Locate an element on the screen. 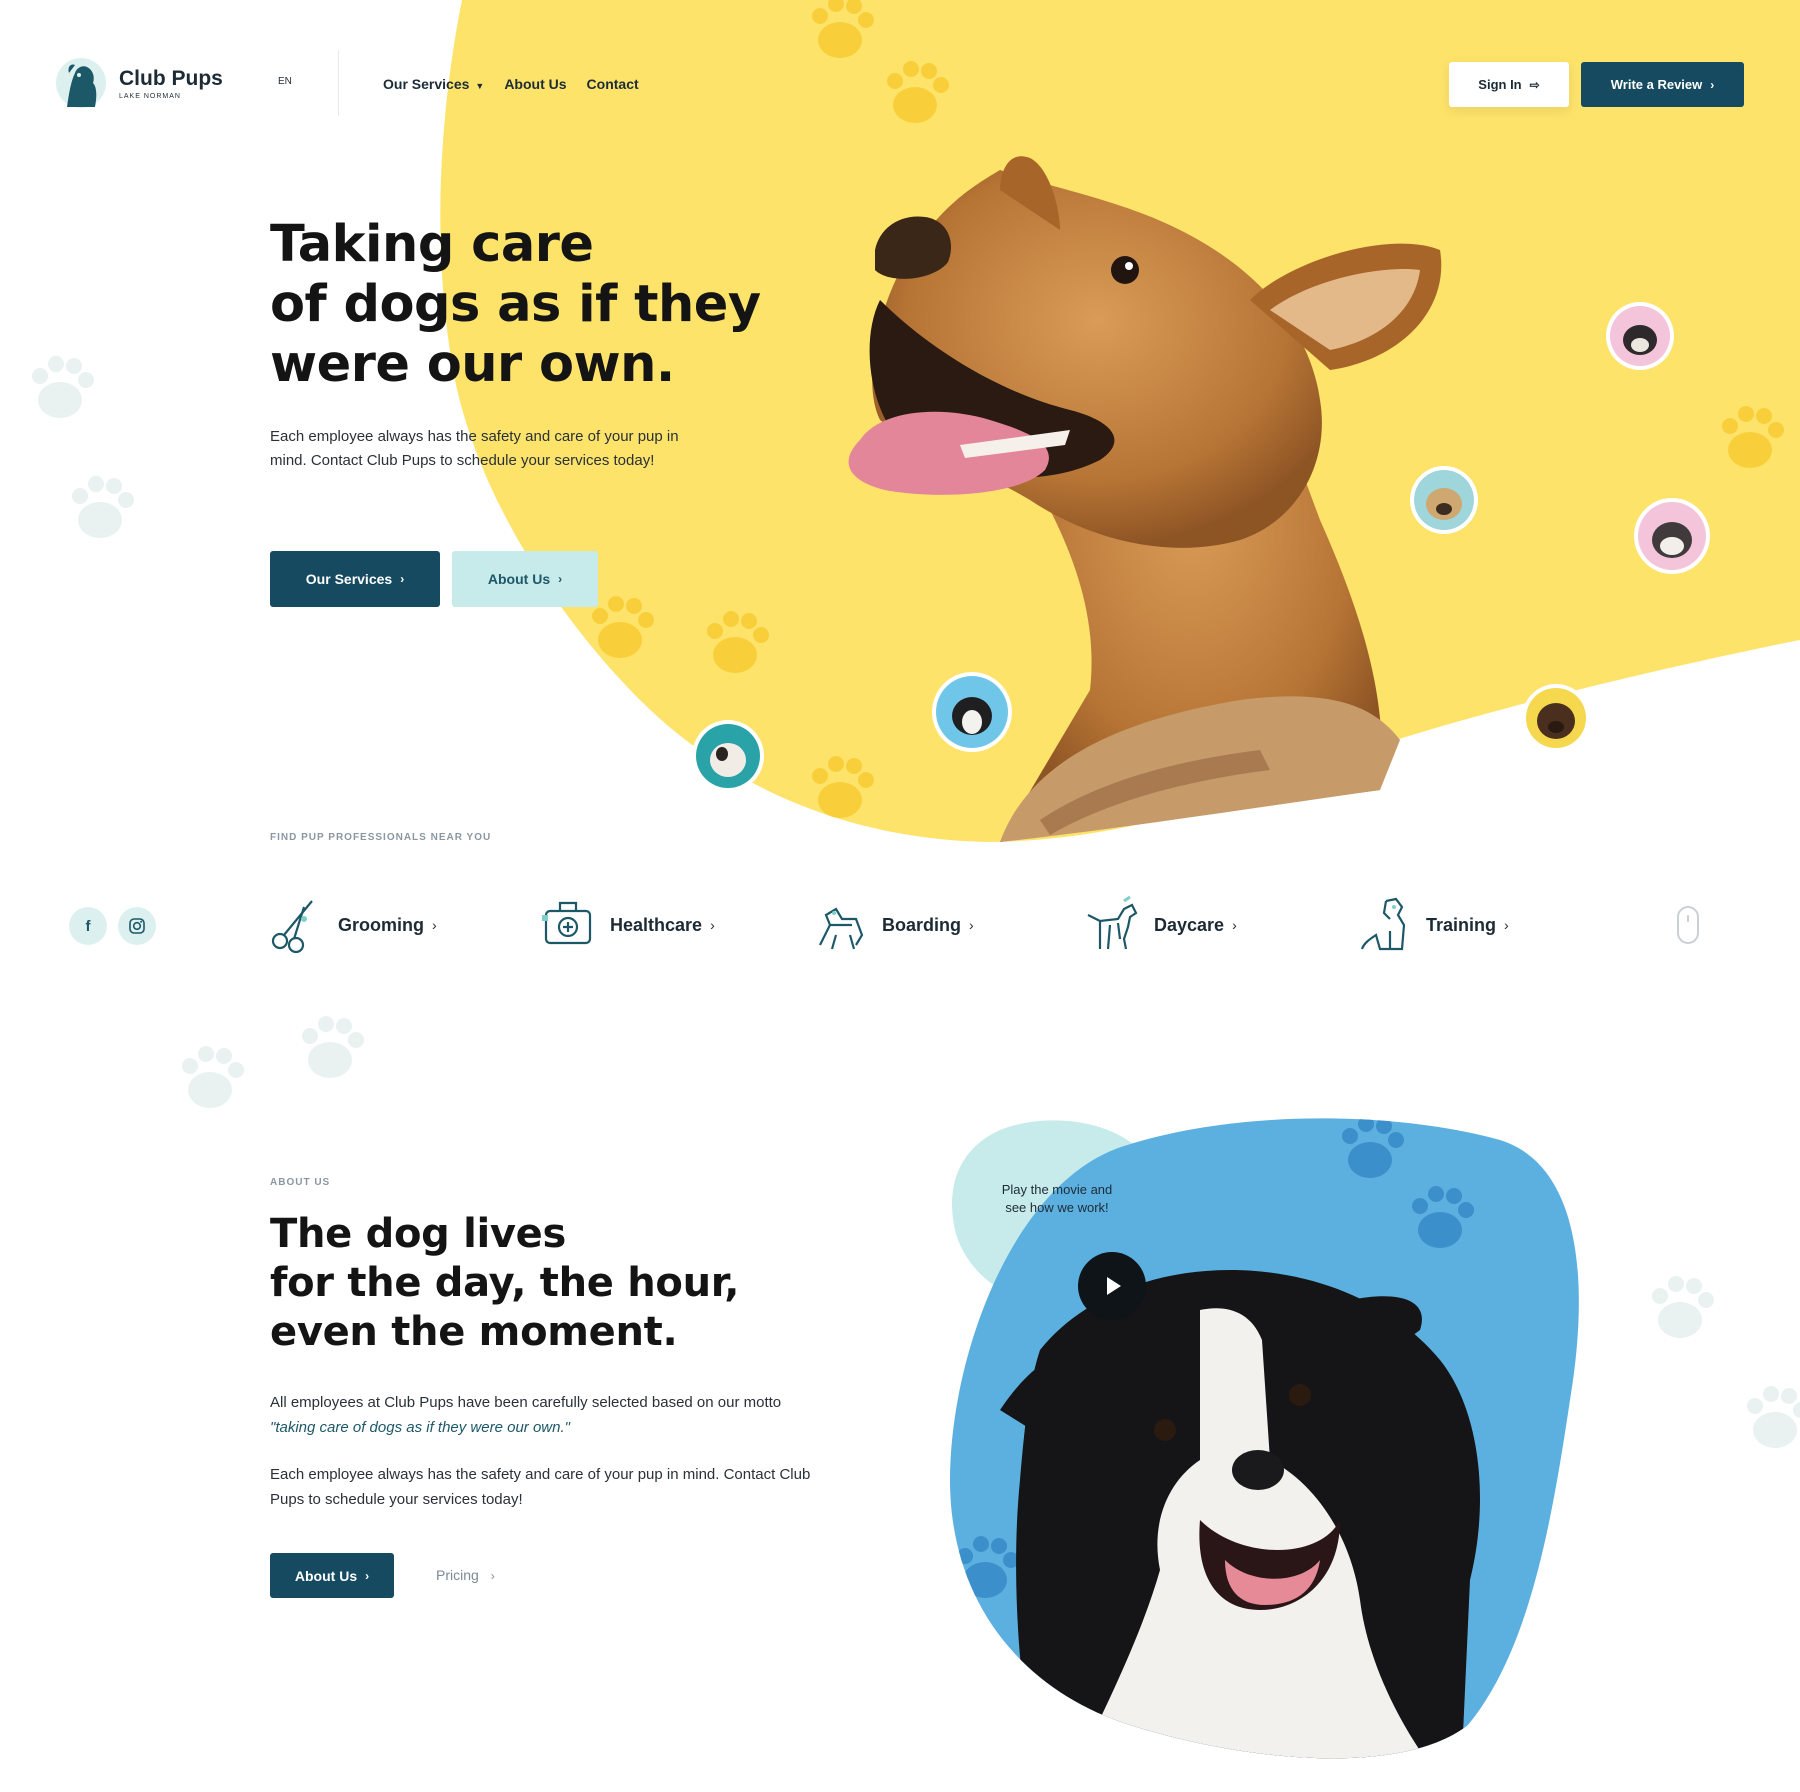 The width and height of the screenshot is (1800, 1792). sign-in-button: Sign In ⇨ is located at coordinates (1509, 84).